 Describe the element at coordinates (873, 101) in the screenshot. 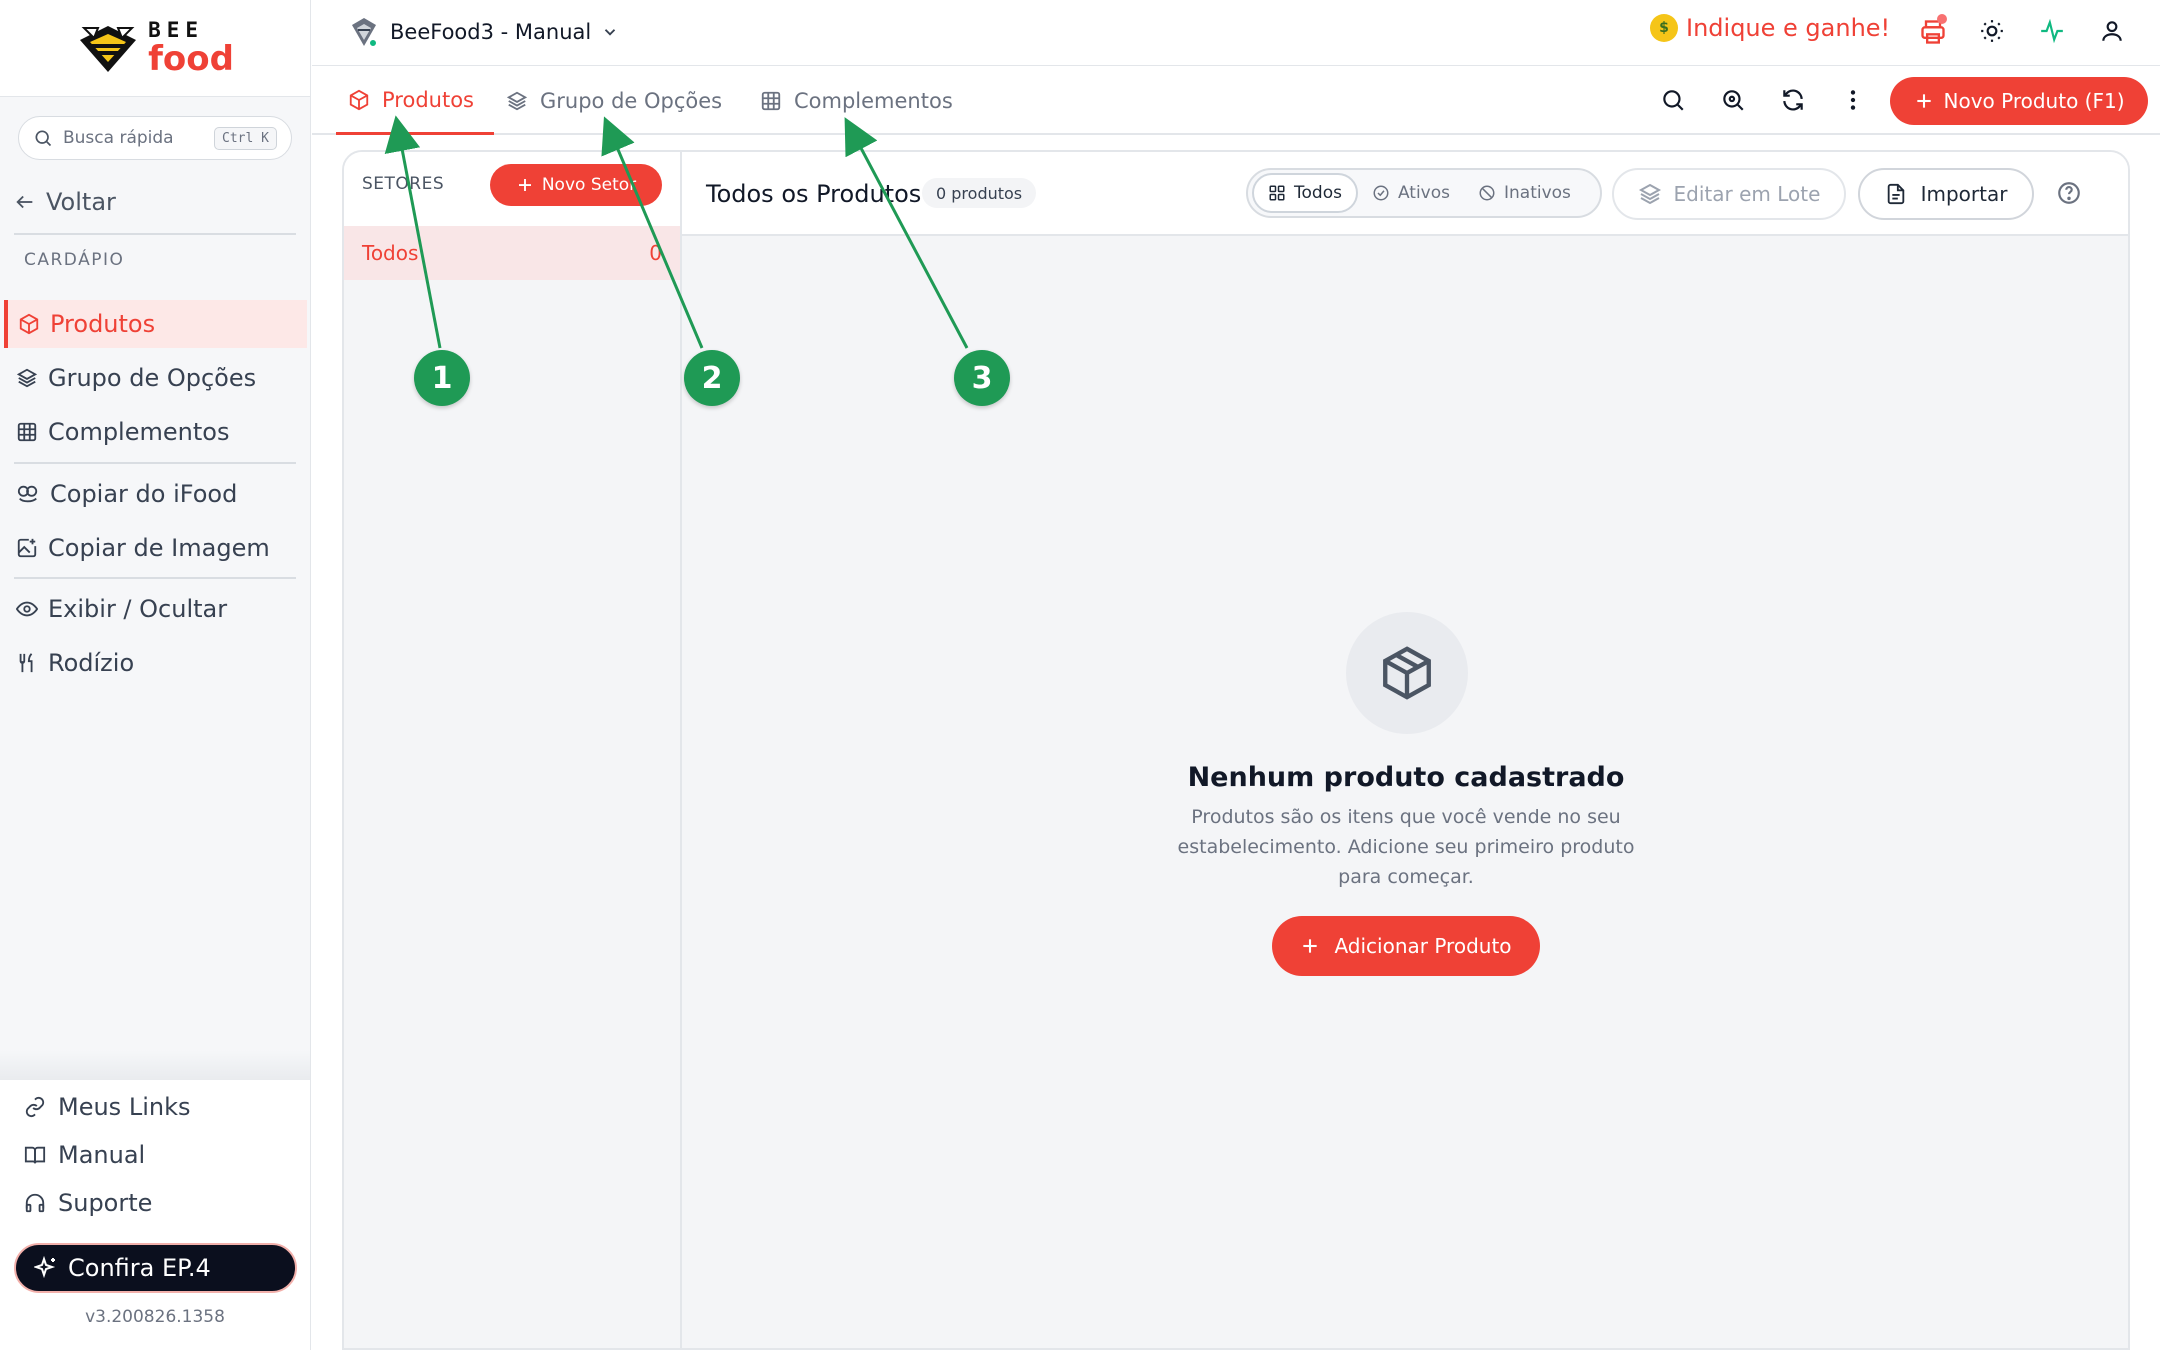

I see `tab-label: Complementos` at that location.